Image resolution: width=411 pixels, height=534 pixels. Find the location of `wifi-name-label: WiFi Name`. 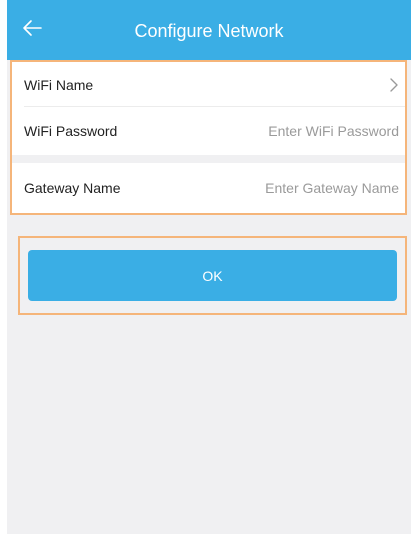

wifi-name-label: WiFi Name is located at coordinates (59, 84).